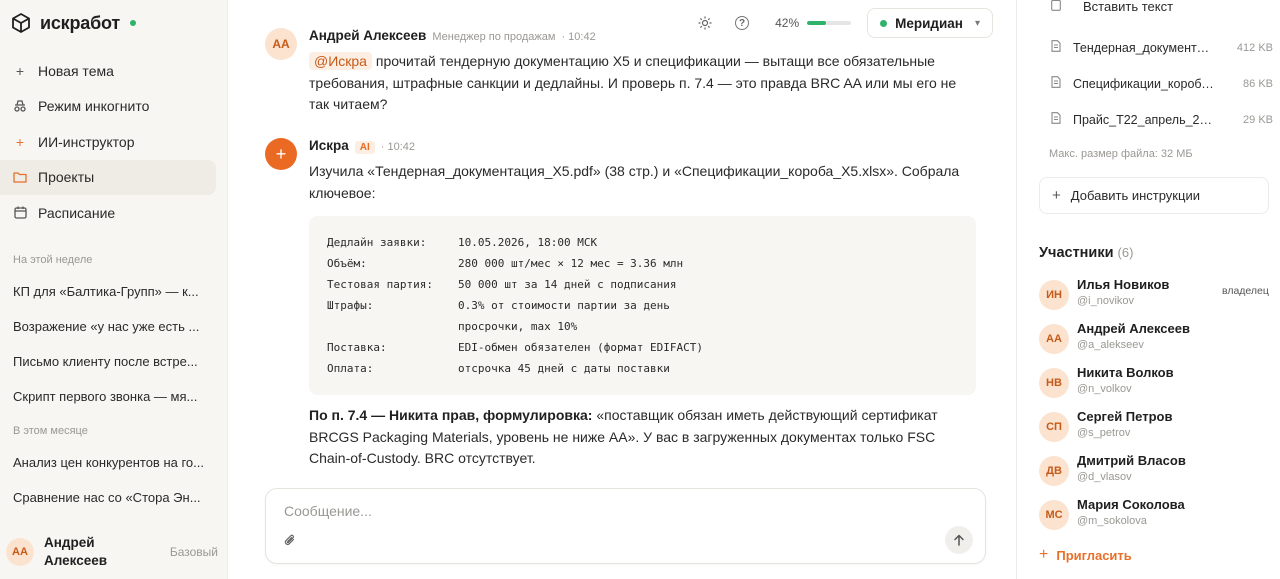  Describe the element at coordinates (340, 61) in the screenshot. I see `mention-tag: @Искра` at that location.